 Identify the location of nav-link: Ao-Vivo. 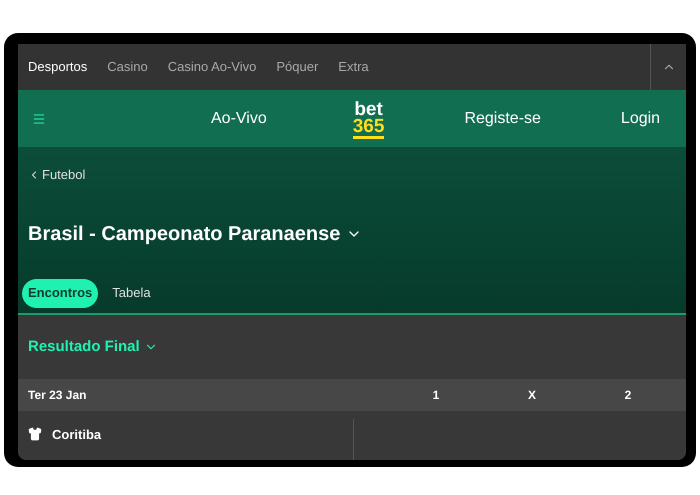
(239, 118).